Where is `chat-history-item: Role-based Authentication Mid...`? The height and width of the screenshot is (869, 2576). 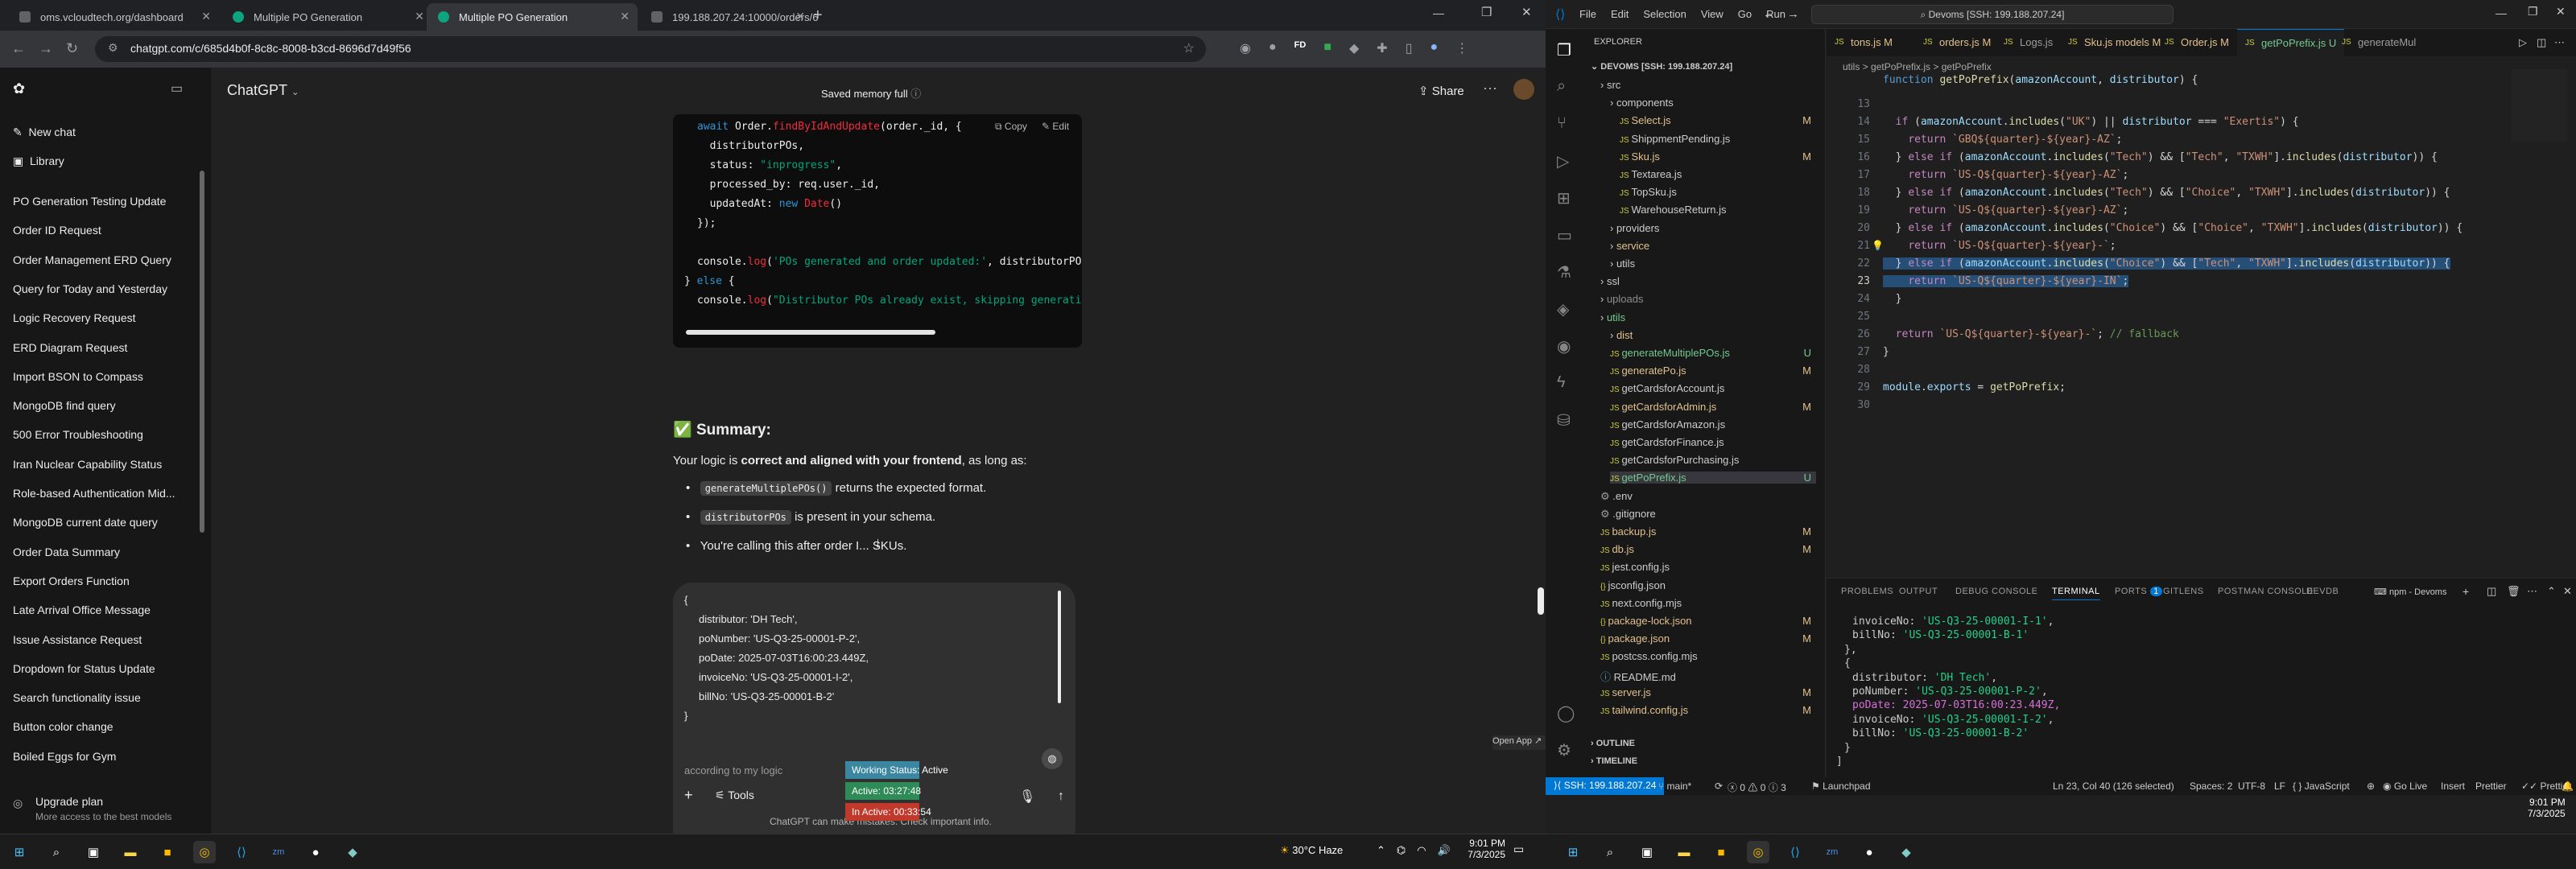
chat-history-item: Role-based Authentication Mid... is located at coordinates (94, 494).